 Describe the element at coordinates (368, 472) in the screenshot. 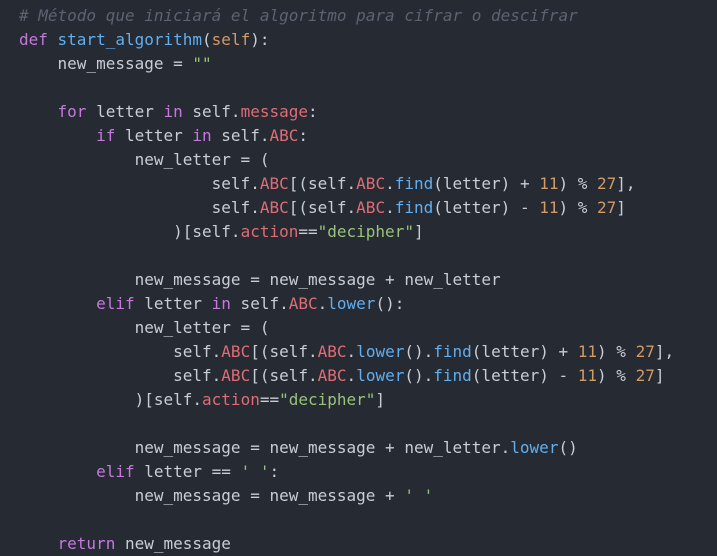

I see `code-line: elif letter == ' ':` at that location.